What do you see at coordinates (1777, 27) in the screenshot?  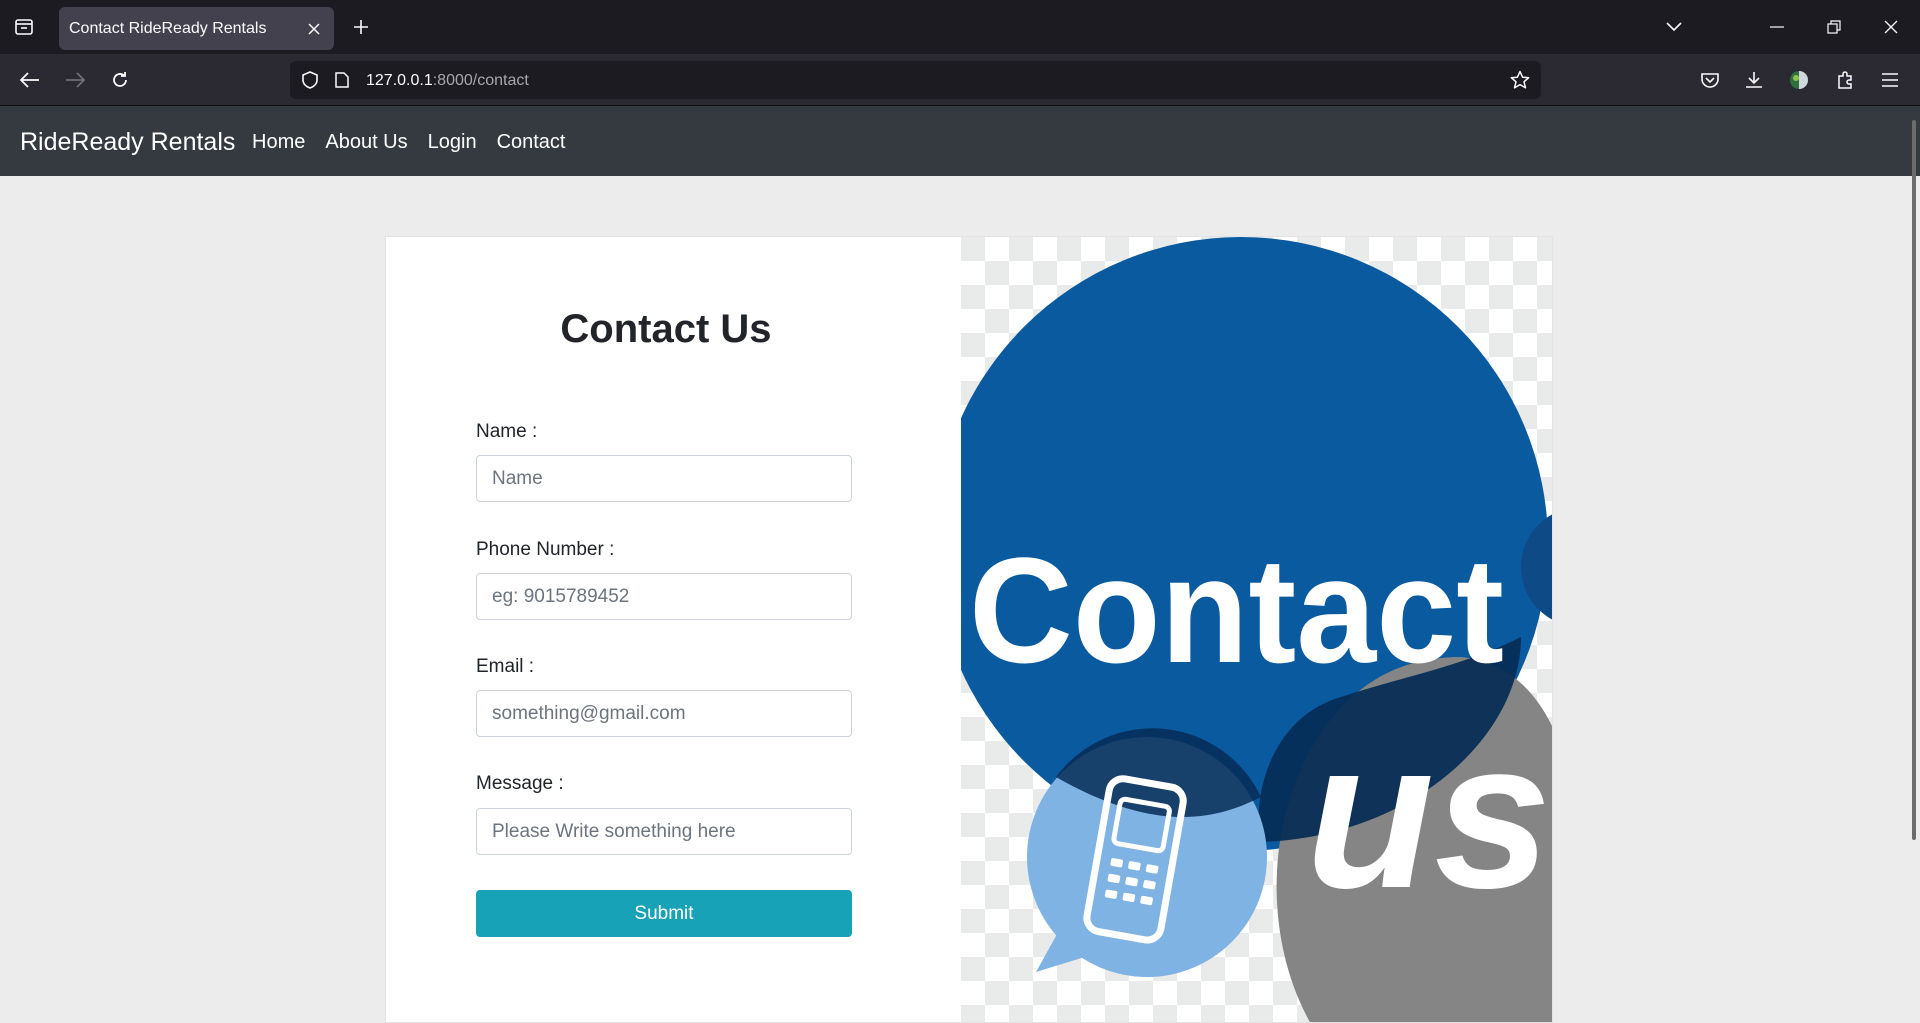 I see `minimize-window-icon` at bounding box center [1777, 27].